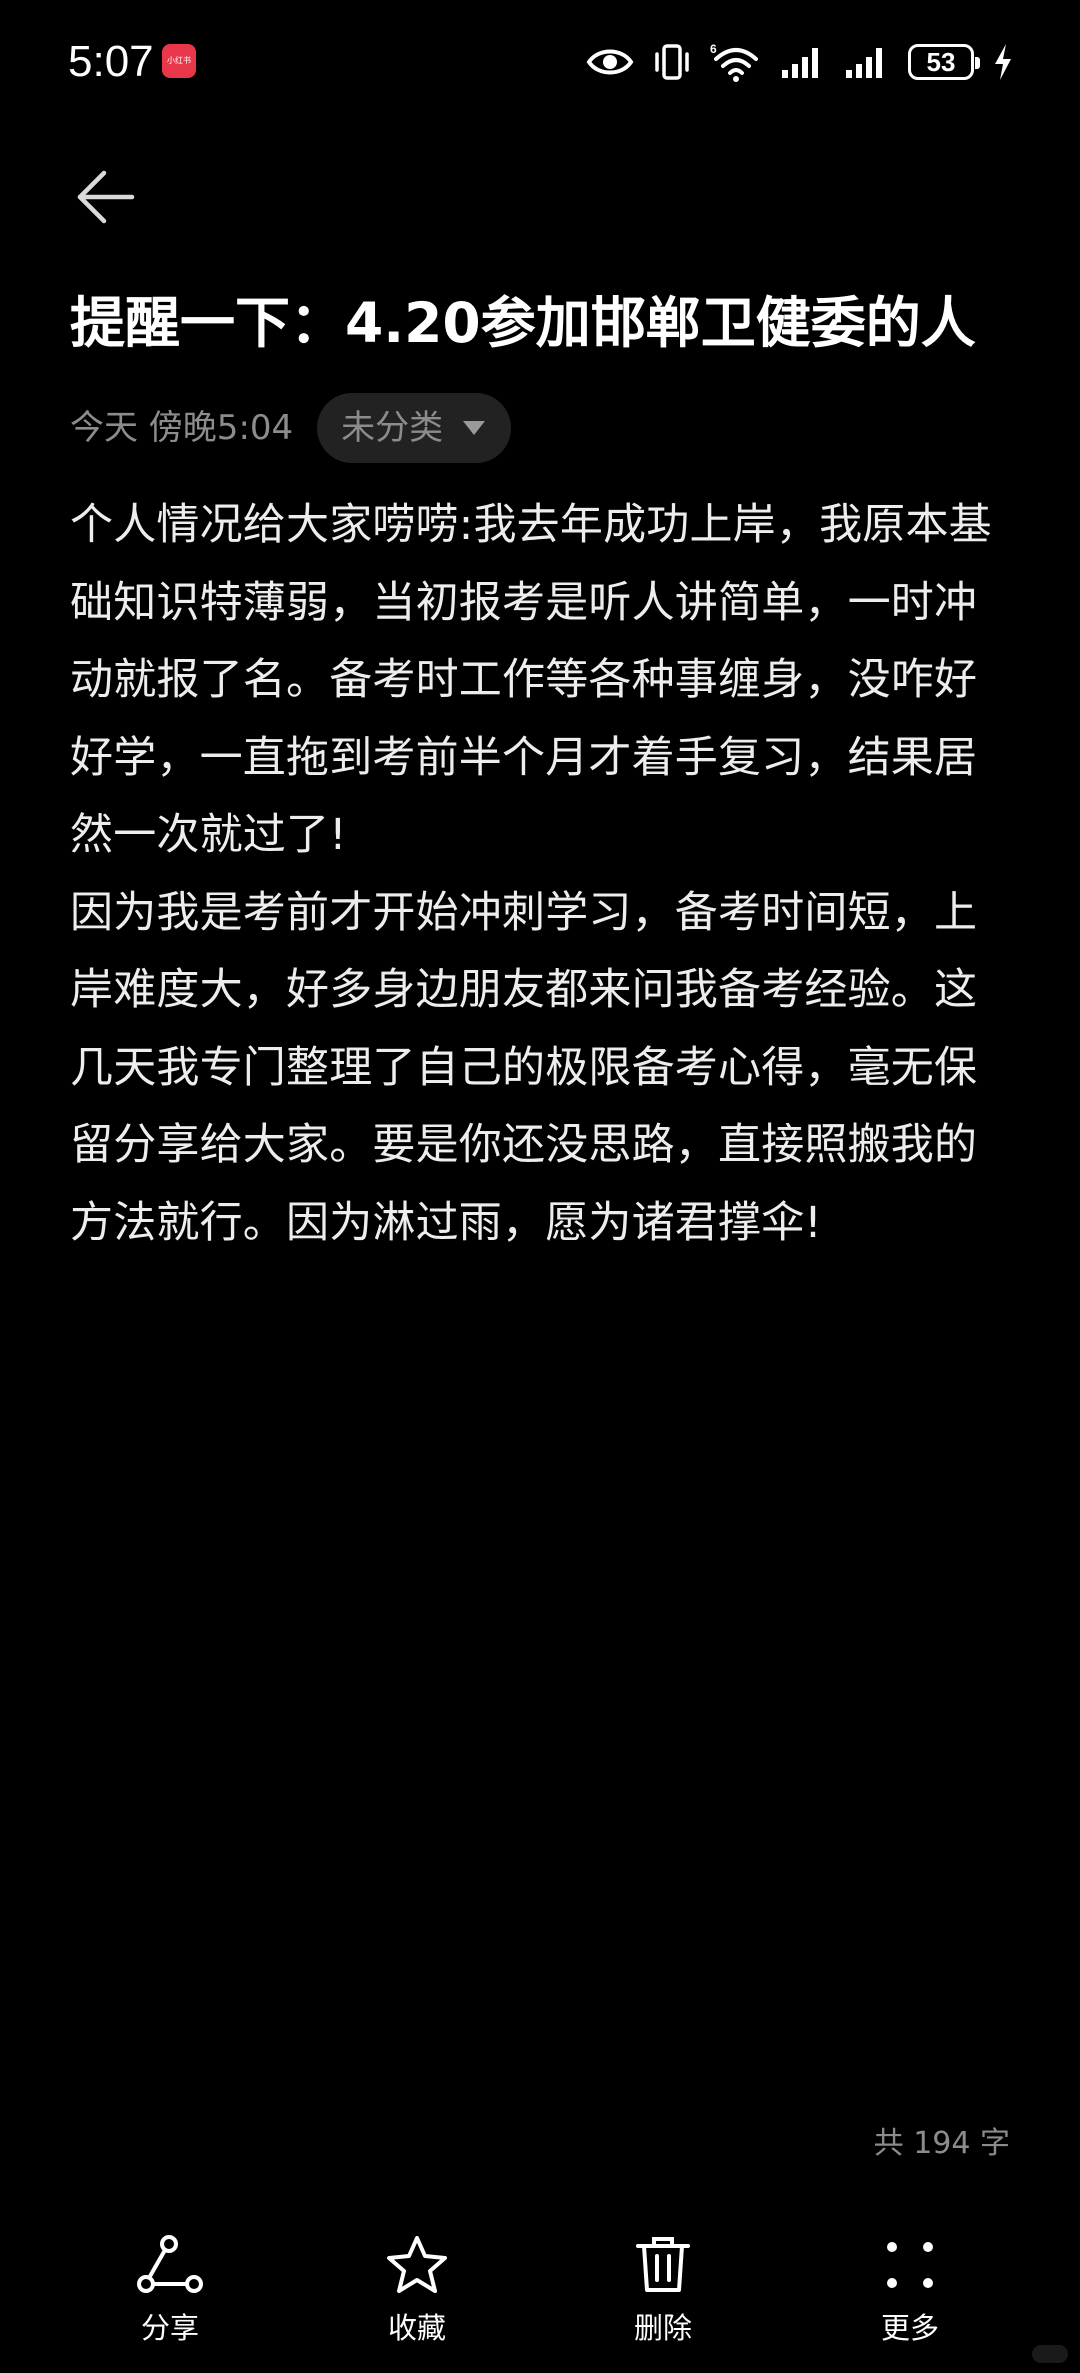  I want to click on wifi-icon: 6, so click(734, 62).